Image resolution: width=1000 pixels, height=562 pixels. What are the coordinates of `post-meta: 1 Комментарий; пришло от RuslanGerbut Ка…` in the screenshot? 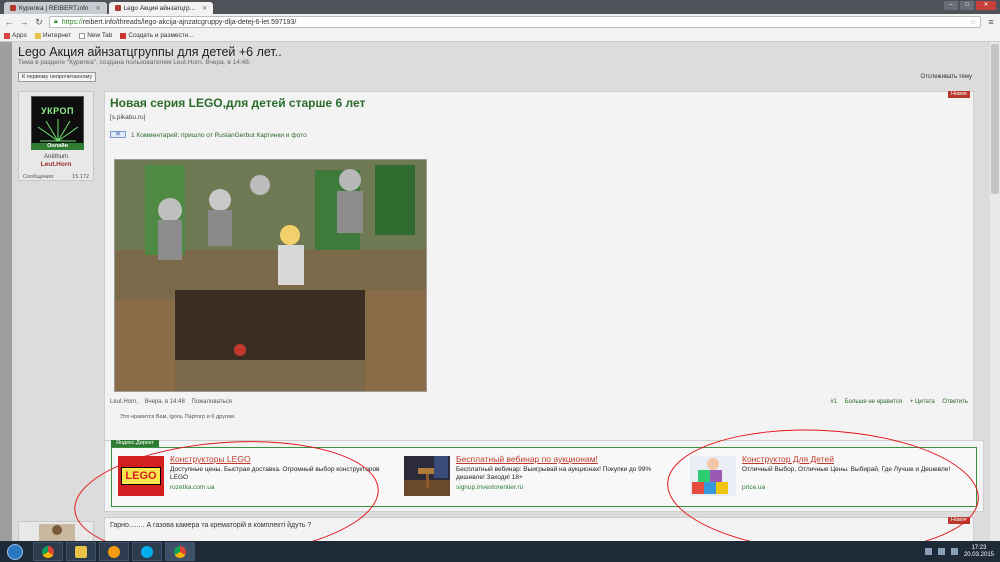 It's located at (219, 135).